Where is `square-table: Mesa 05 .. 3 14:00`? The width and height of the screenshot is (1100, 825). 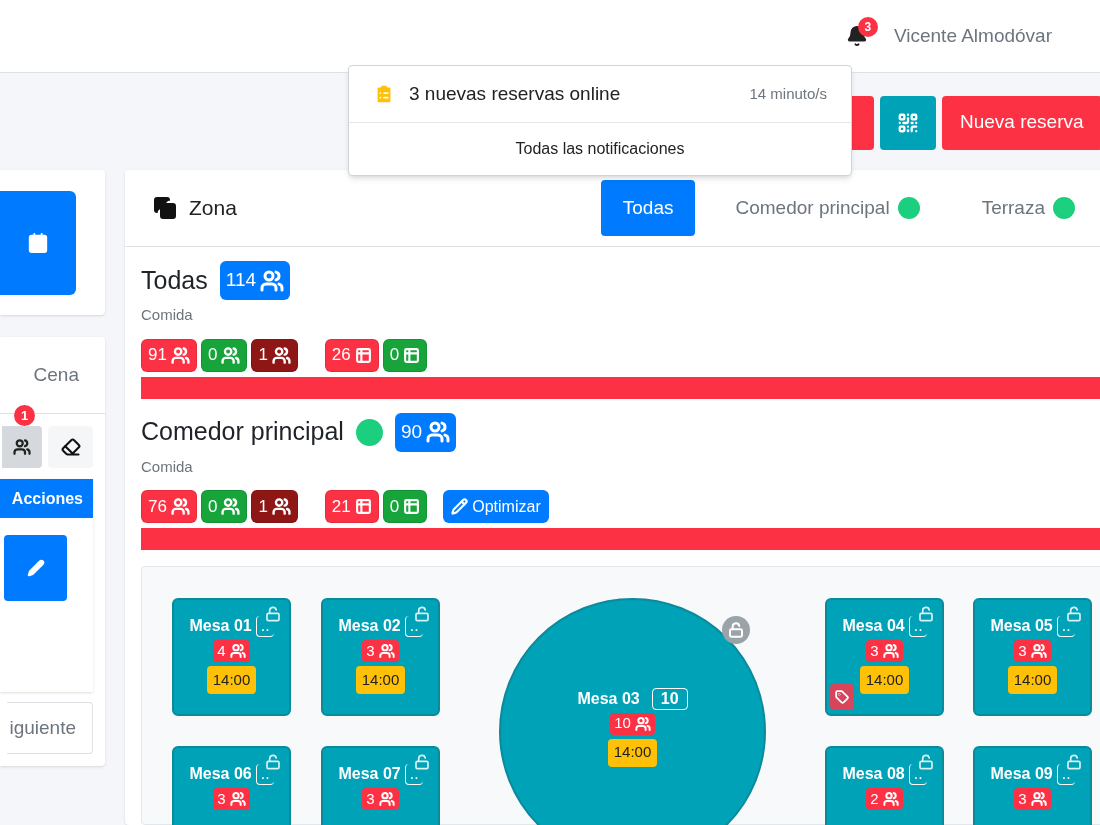 square-table: Mesa 05 .. 3 14:00 is located at coordinates (1032, 657).